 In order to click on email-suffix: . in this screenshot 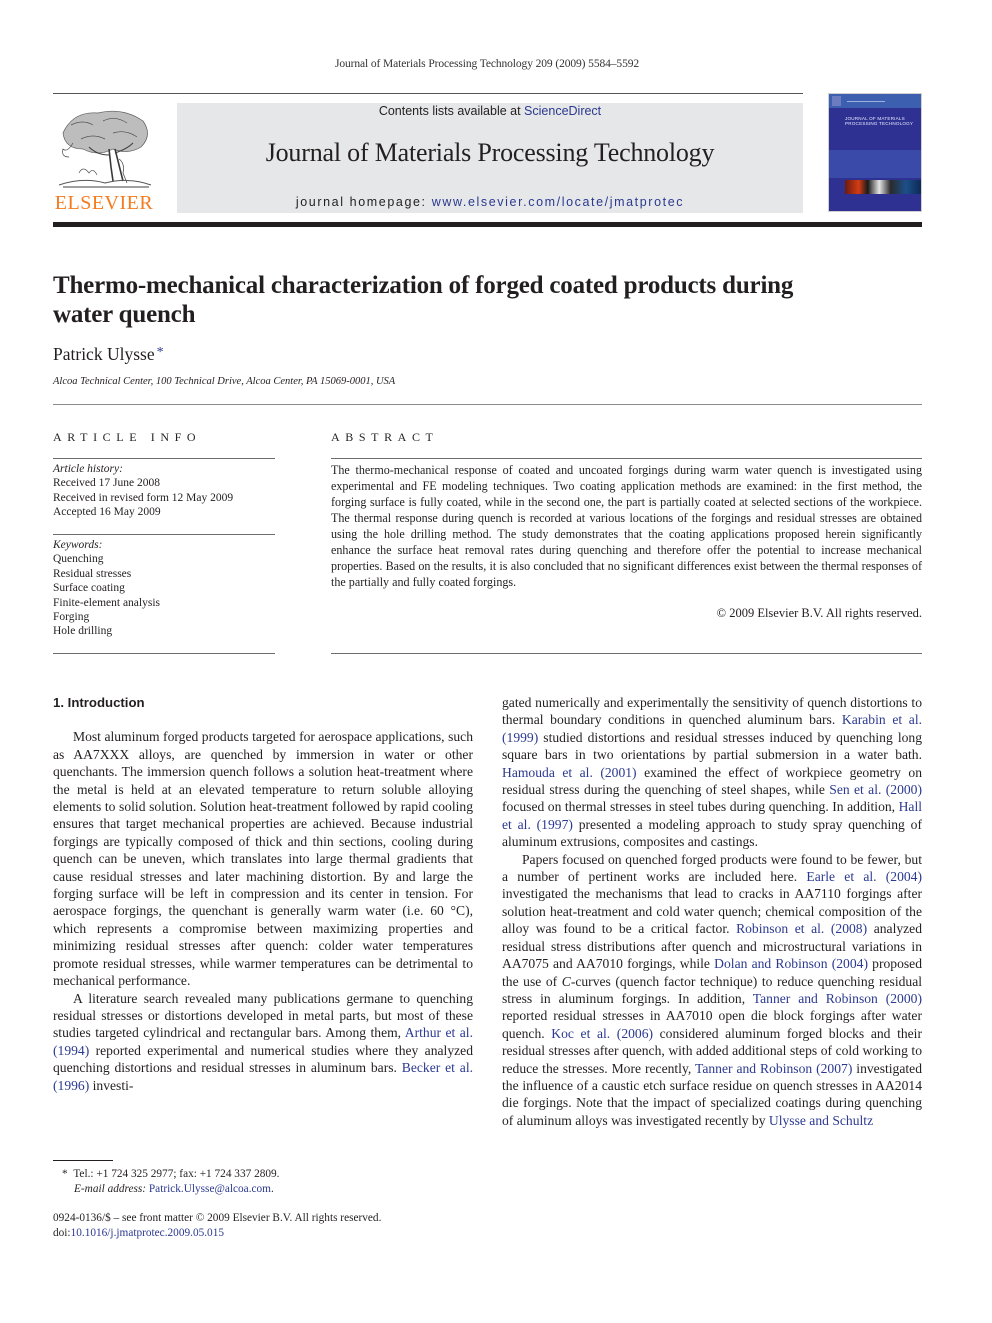, I will do `click(272, 1189)`.